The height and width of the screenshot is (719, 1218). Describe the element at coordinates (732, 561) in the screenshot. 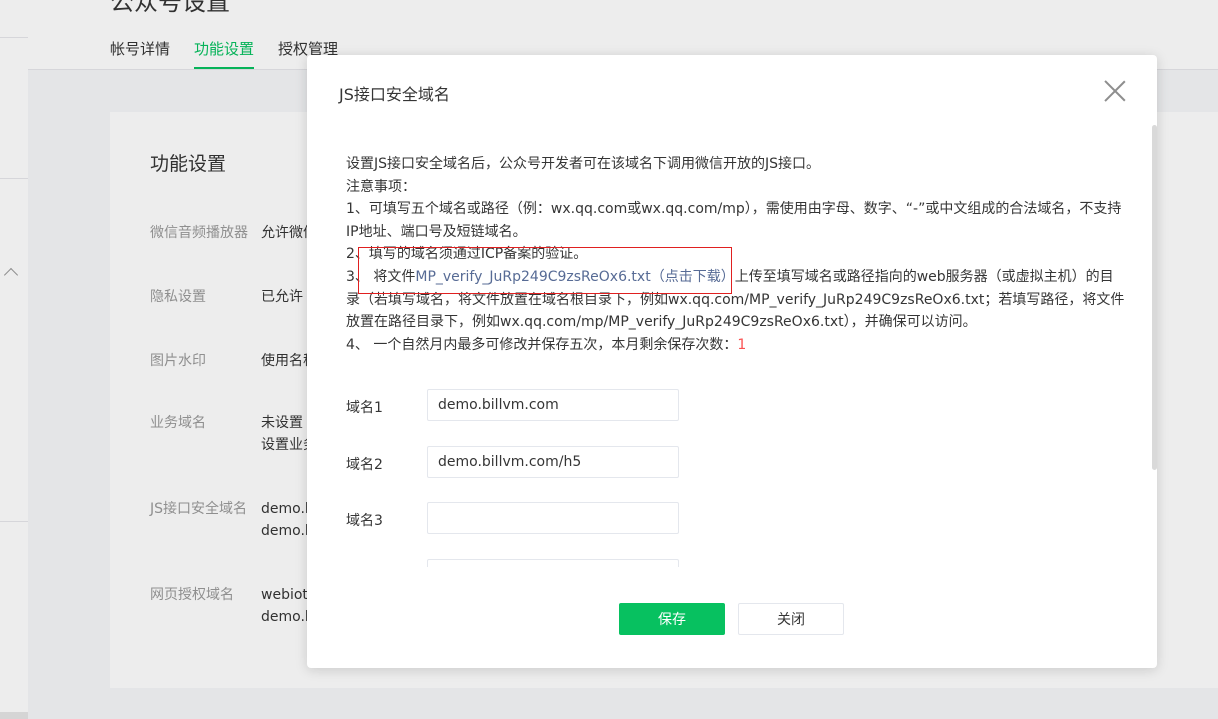

I see `scroll-clip` at that location.